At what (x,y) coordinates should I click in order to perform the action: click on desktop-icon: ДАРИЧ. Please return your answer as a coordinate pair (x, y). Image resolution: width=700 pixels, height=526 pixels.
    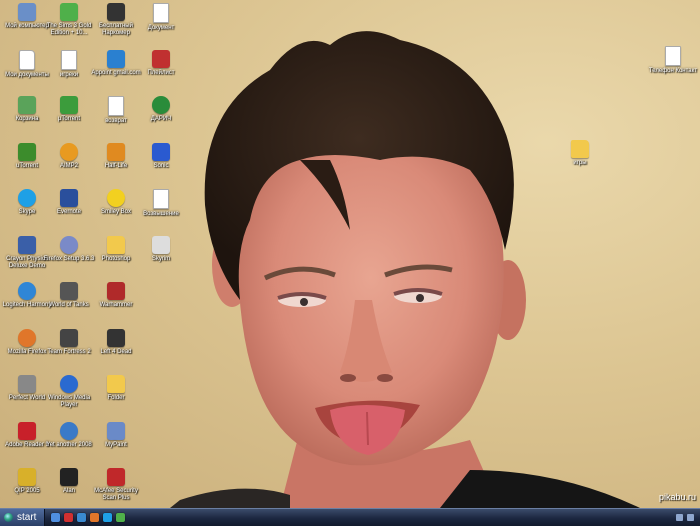
    Looking at the image, I should click on (161, 109).